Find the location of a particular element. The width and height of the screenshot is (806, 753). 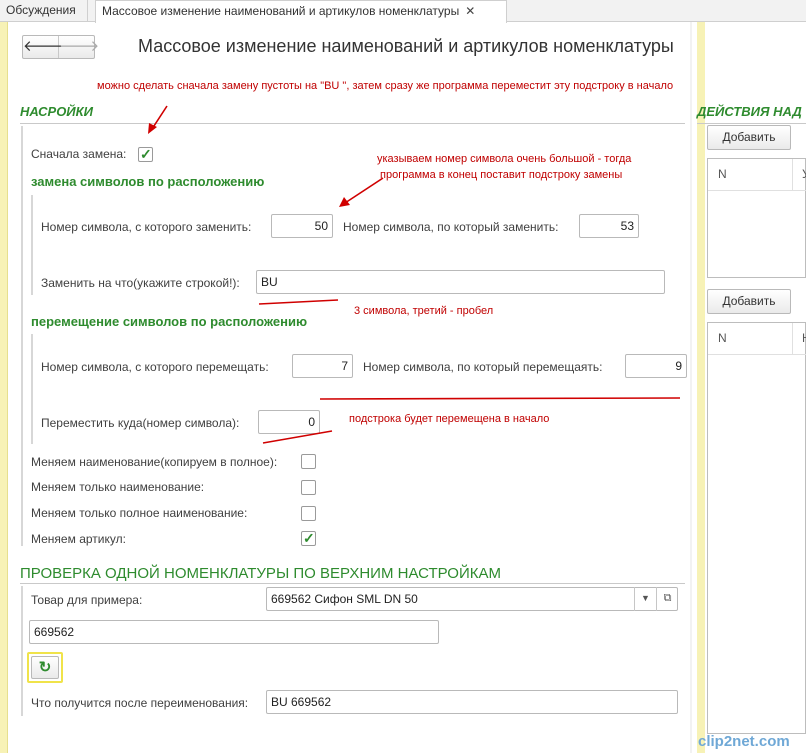

underline-replace-with is located at coordinates (298, 302).